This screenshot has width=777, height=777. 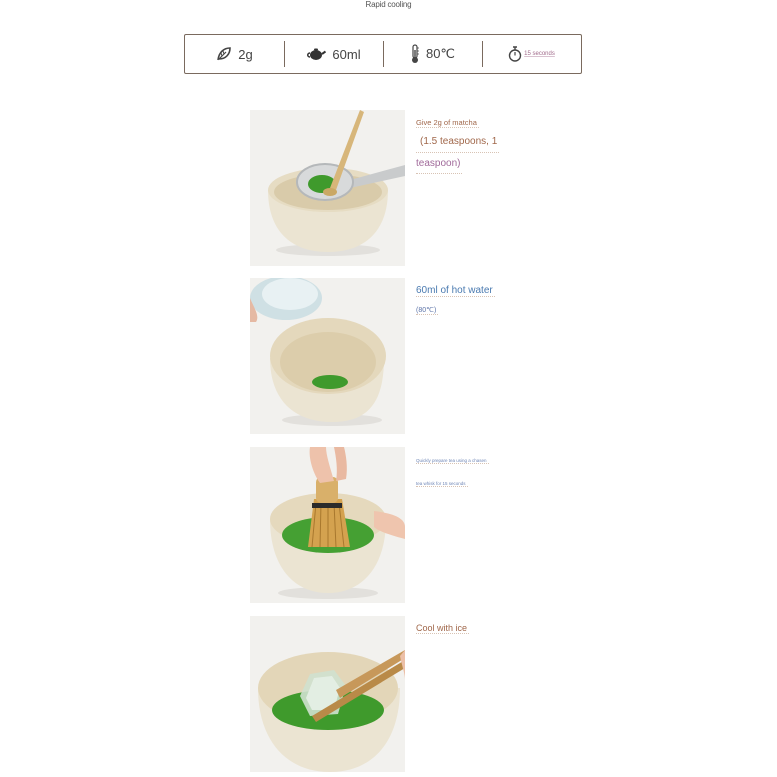 What do you see at coordinates (327, 694) in the screenshot?
I see `ice-with-tongs-photo` at bounding box center [327, 694].